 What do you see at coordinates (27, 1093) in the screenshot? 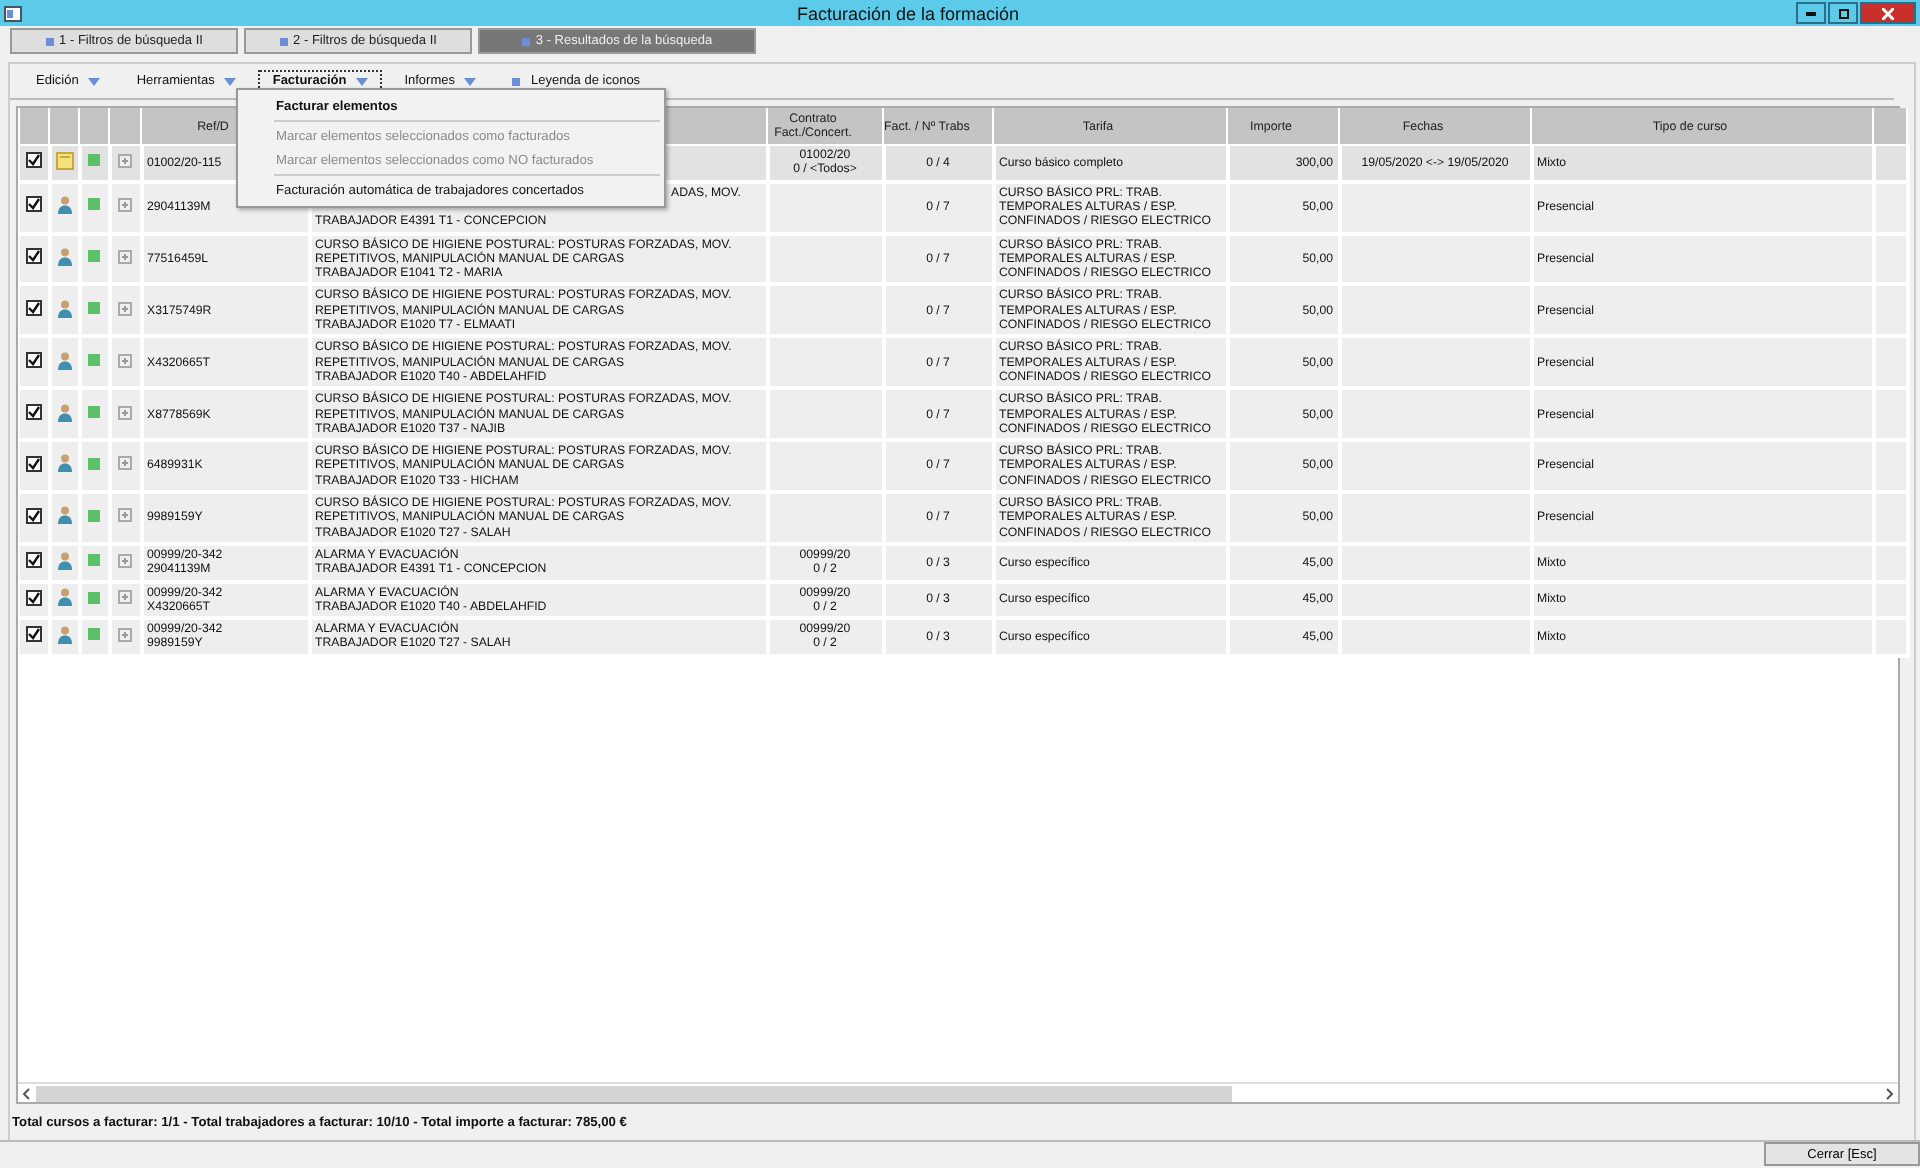
I see `chevron-left-icon` at bounding box center [27, 1093].